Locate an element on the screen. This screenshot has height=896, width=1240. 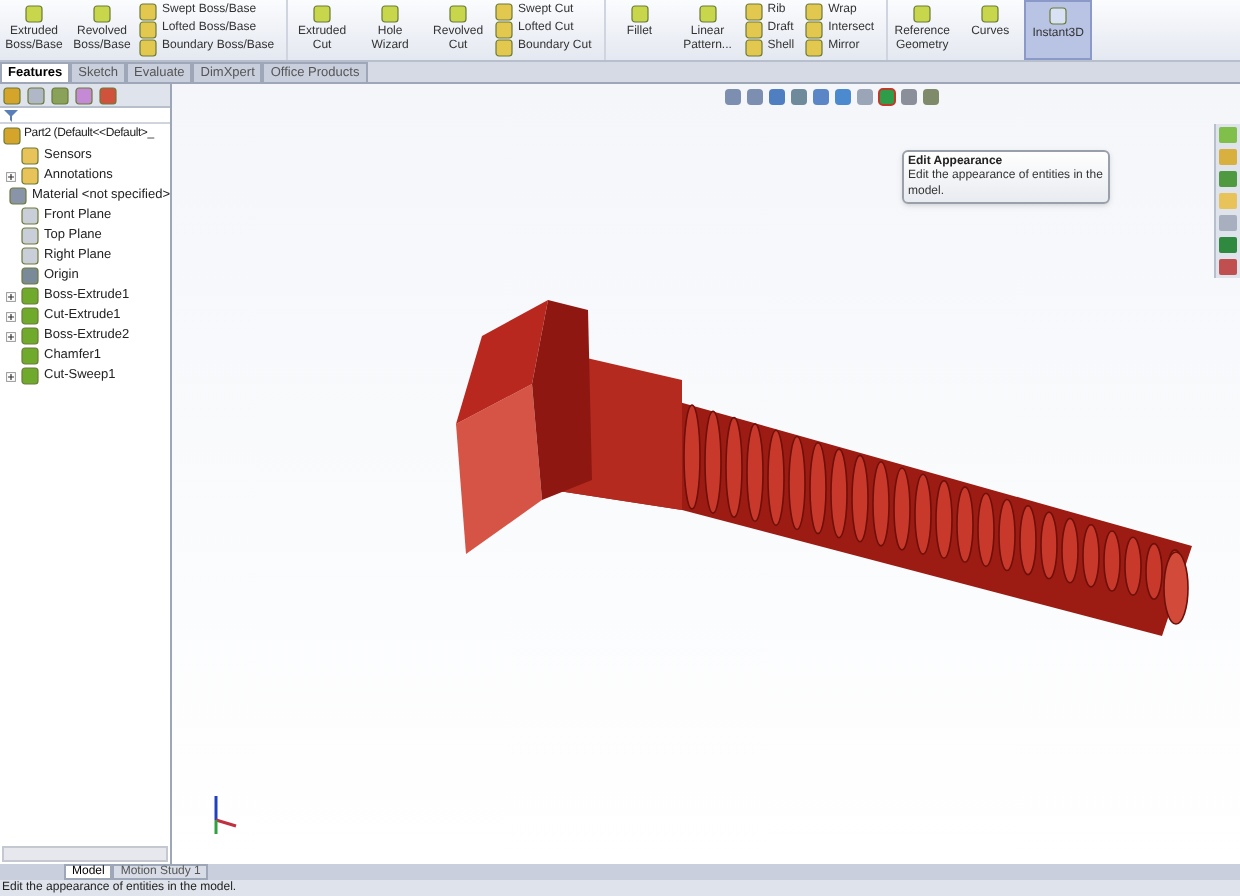
material-icon is located at coordinates (18, 196).